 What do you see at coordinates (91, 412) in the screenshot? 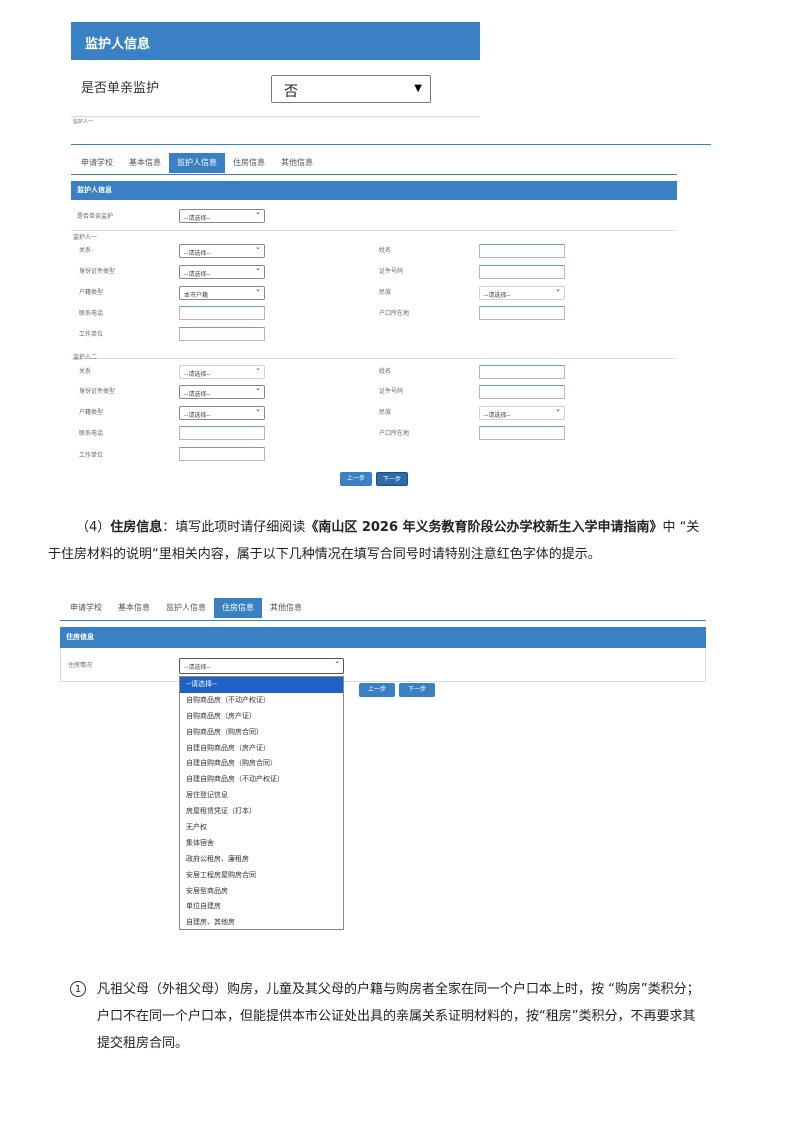
I see `guardian2-hukou-label: 户籍类型` at bounding box center [91, 412].